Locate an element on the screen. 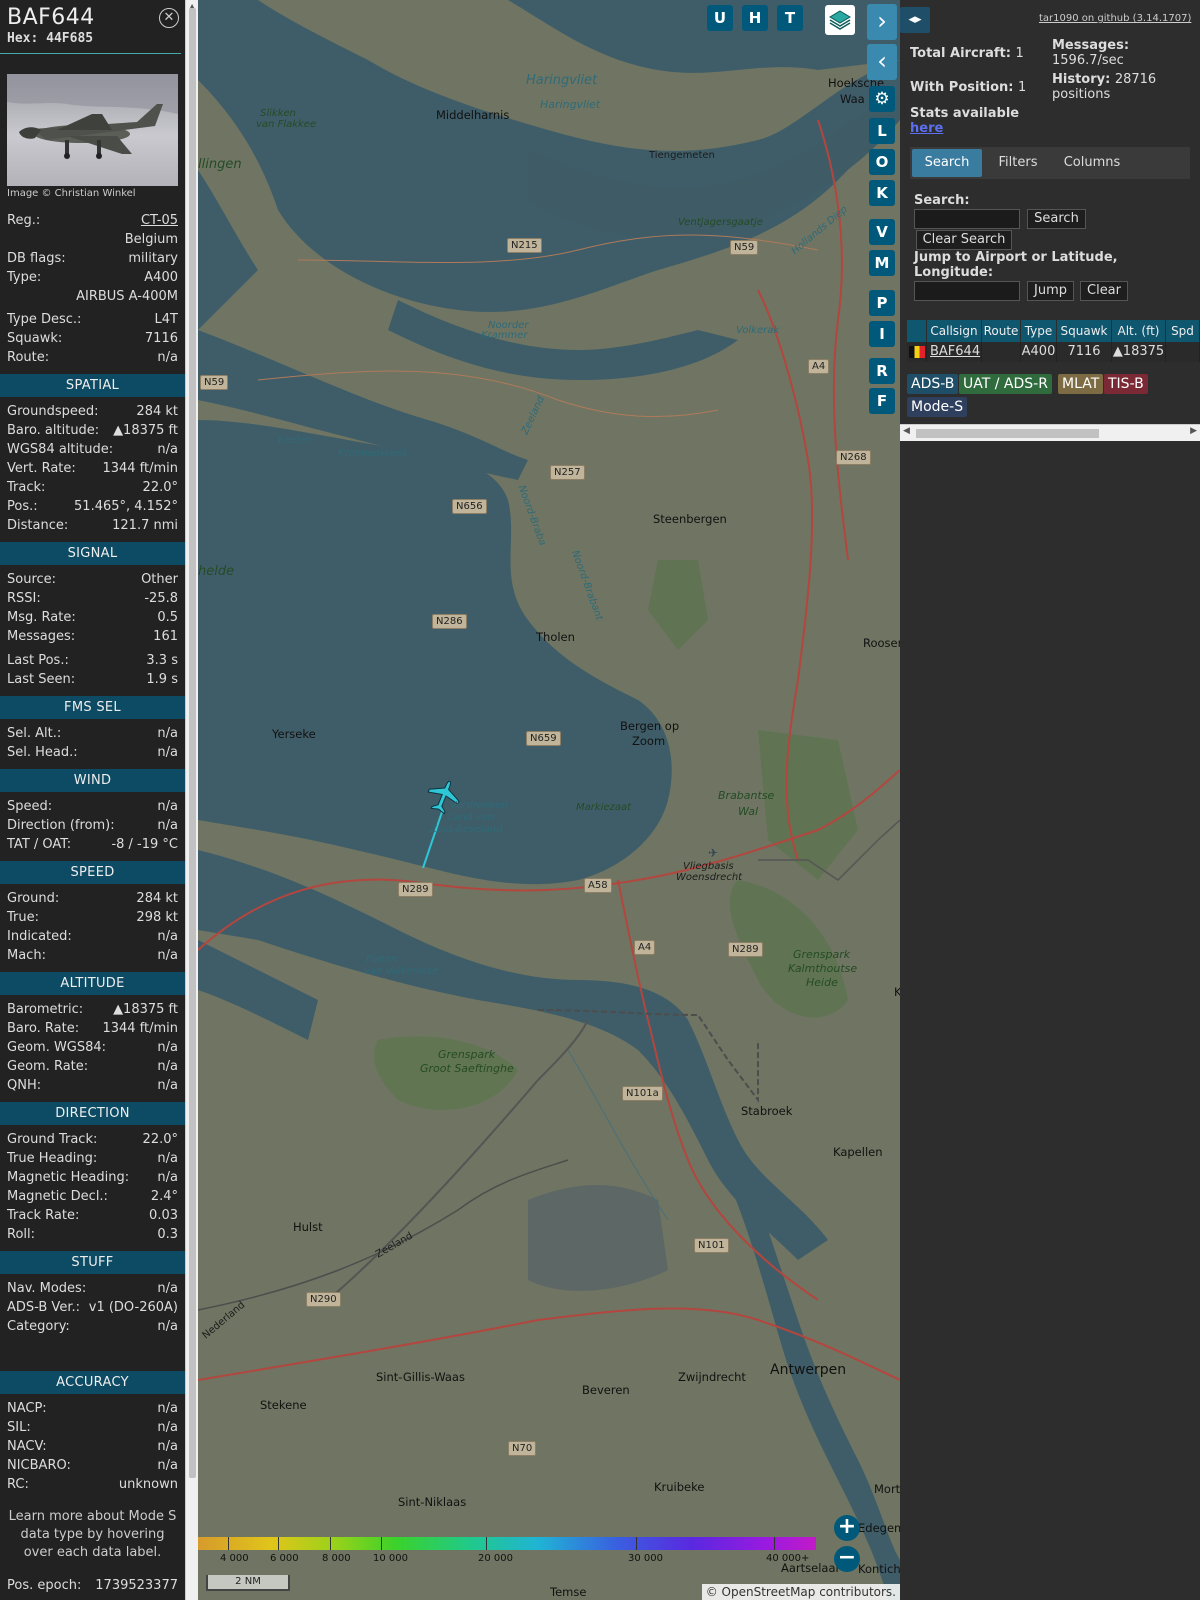  zoom-out-button: − is located at coordinates (847, 1559).